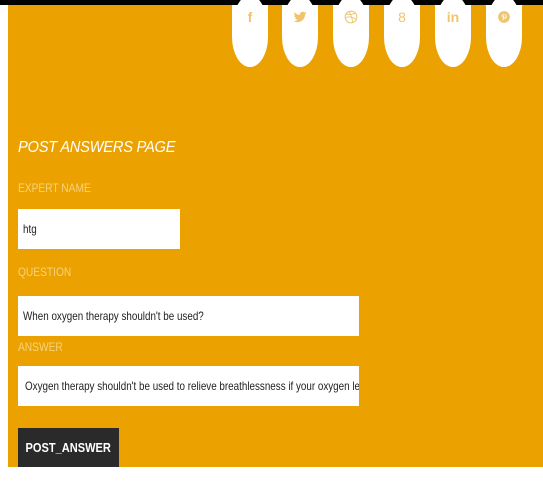 Image resolution: width=543 pixels, height=492 pixels. Describe the element at coordinates (402, 33) in the screenshot. I see `google-plus-link: 8` at that location.